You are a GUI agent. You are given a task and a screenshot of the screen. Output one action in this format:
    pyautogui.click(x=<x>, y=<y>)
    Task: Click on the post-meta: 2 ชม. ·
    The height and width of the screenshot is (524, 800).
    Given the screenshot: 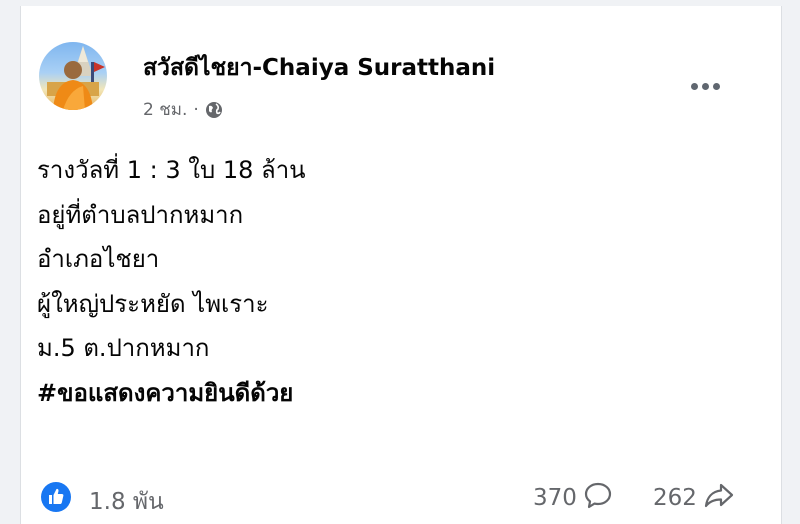 What is the action you would take?
    pyautogui.click(x=183, y=109)
    